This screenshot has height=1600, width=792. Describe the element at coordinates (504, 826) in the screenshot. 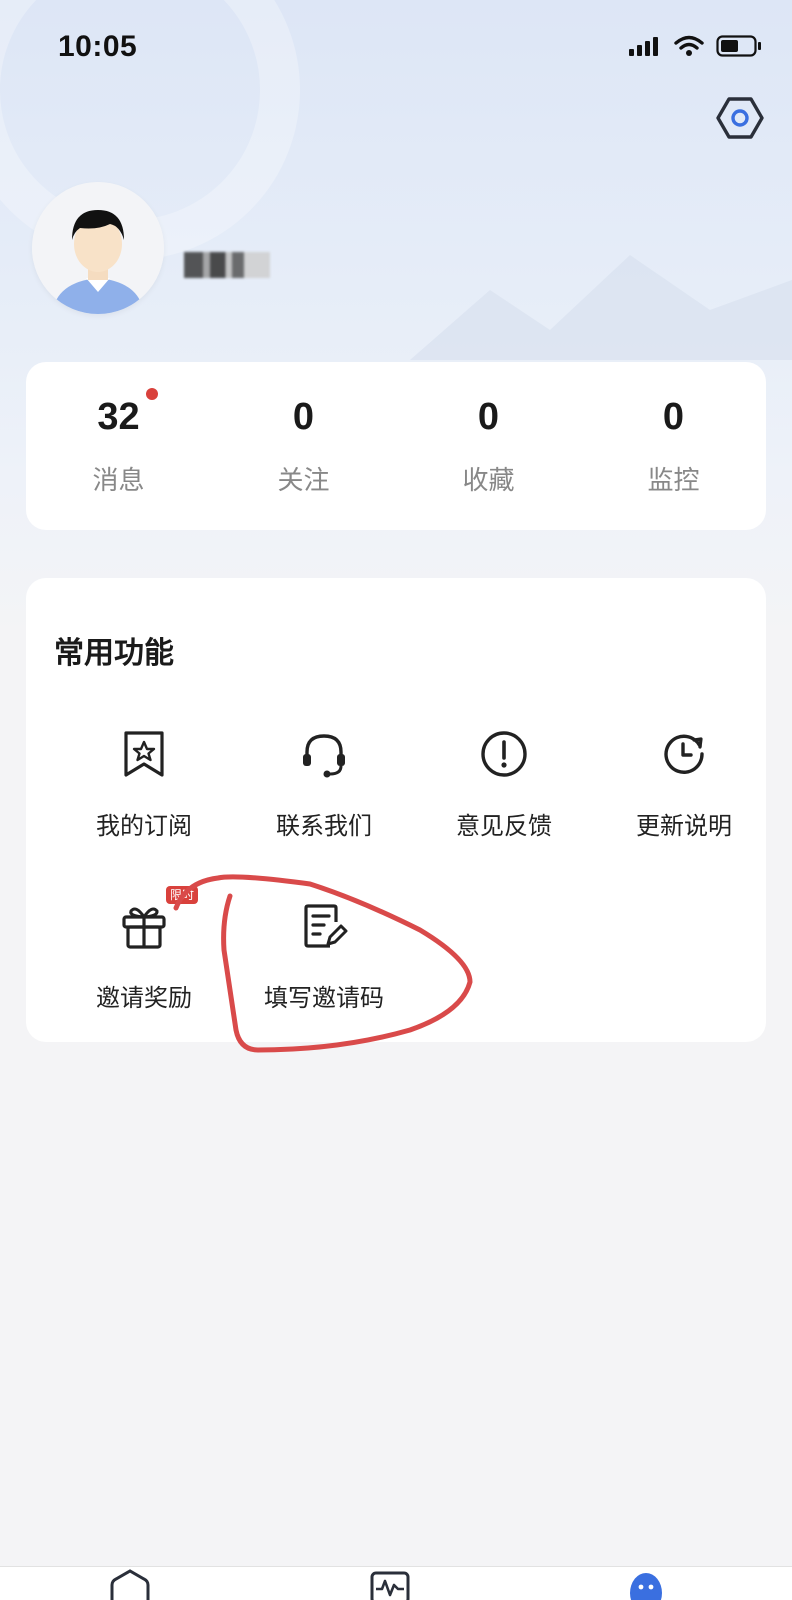

I see `func-label: 意见反馈` at that location.